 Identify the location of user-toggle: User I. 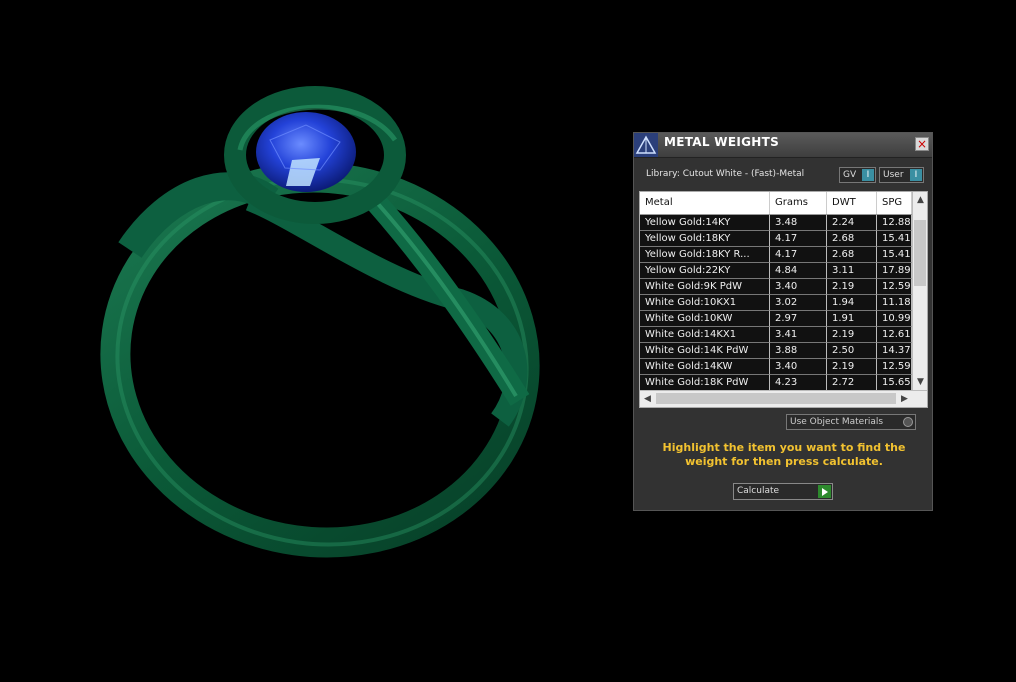
(901, 175).